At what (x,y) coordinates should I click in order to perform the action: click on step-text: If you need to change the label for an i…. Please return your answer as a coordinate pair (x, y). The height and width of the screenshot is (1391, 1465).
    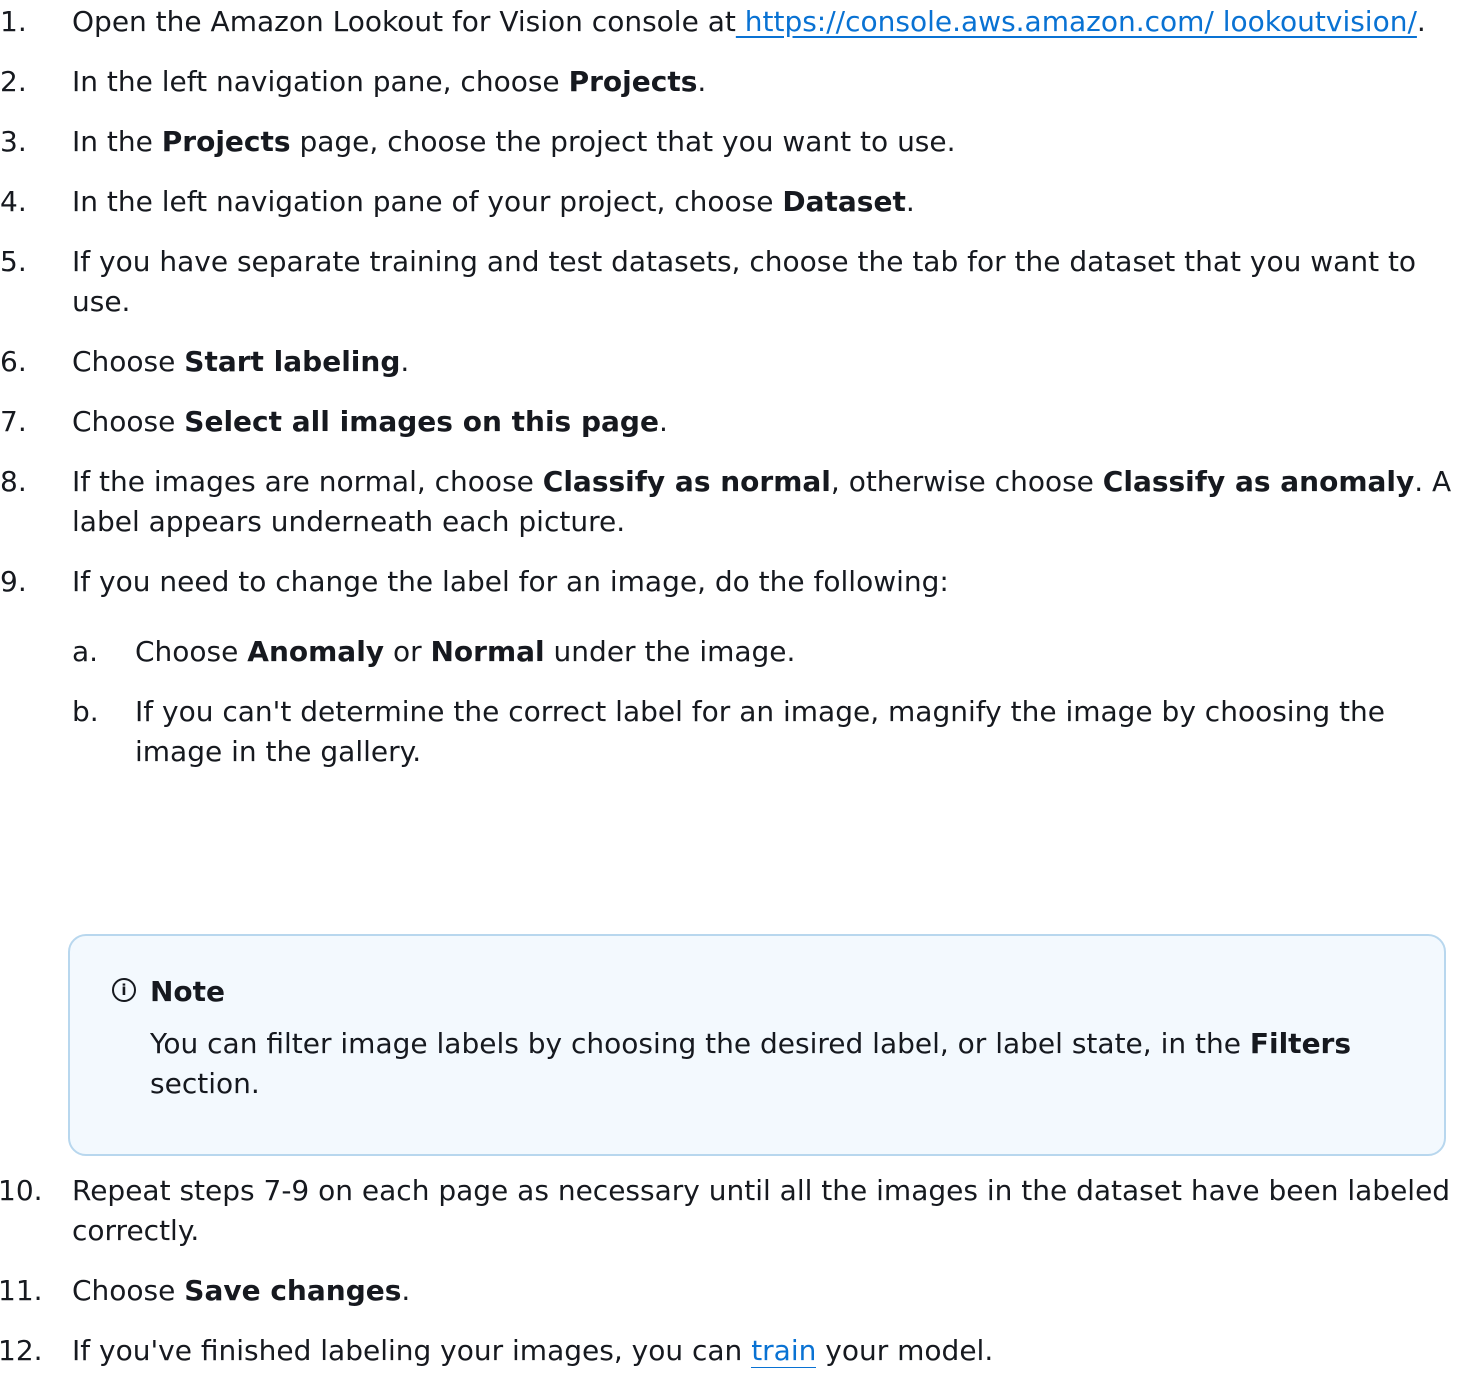
    Looking at the image, I should click on (510, 581).